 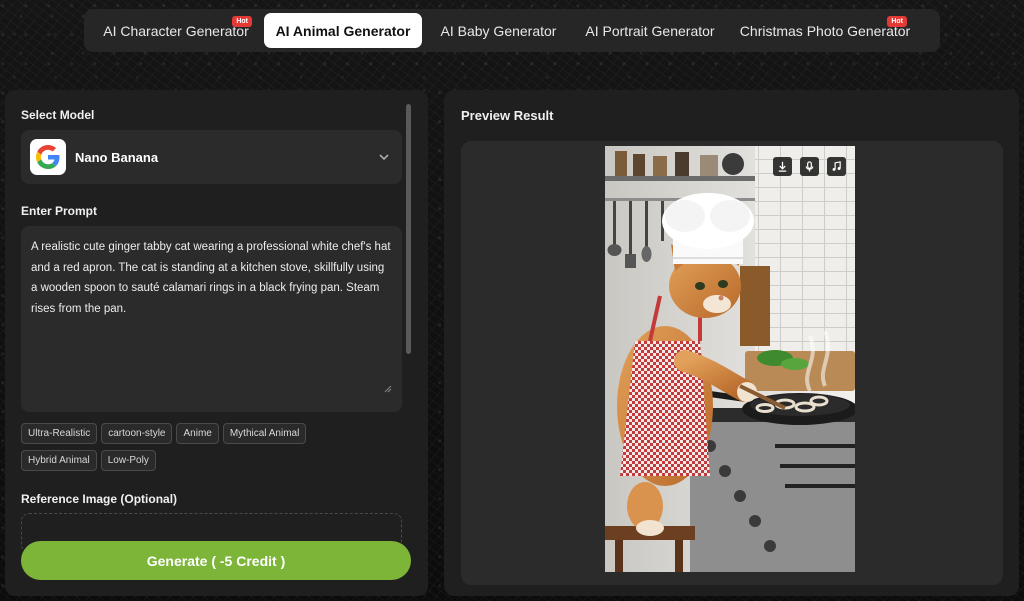 I want to click on chevron-down-icon, so click(x=384, y=159).